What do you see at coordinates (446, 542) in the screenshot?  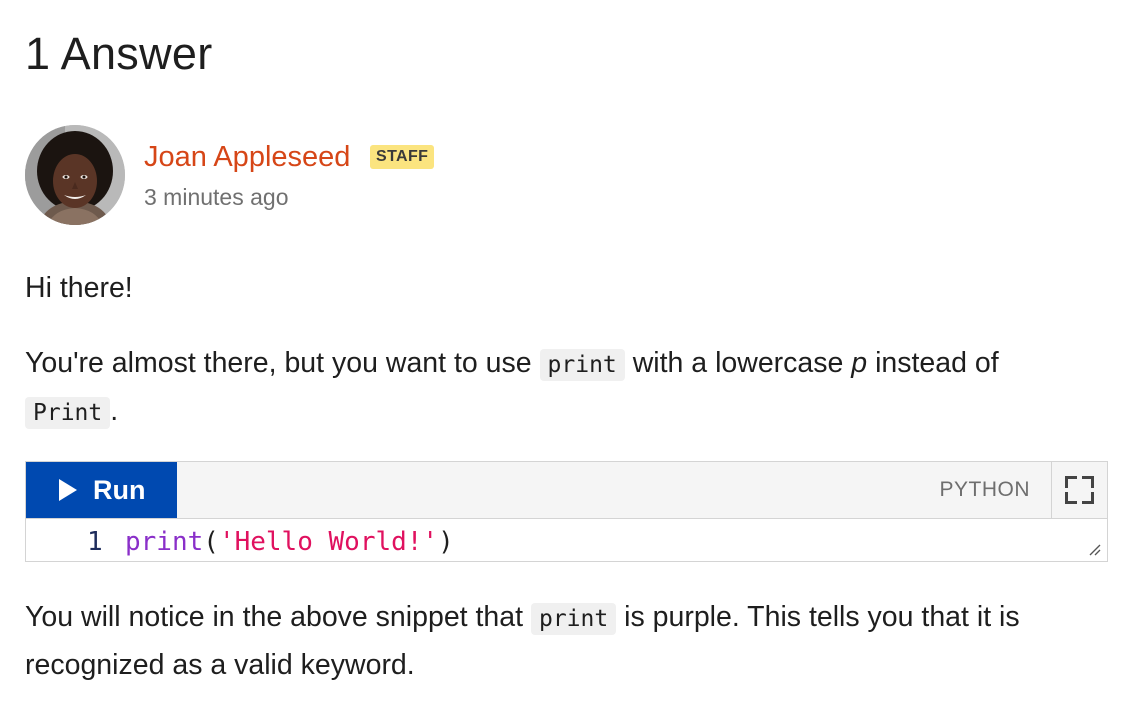 I see `close-paren-token: )` at bounding box center [446, 542].